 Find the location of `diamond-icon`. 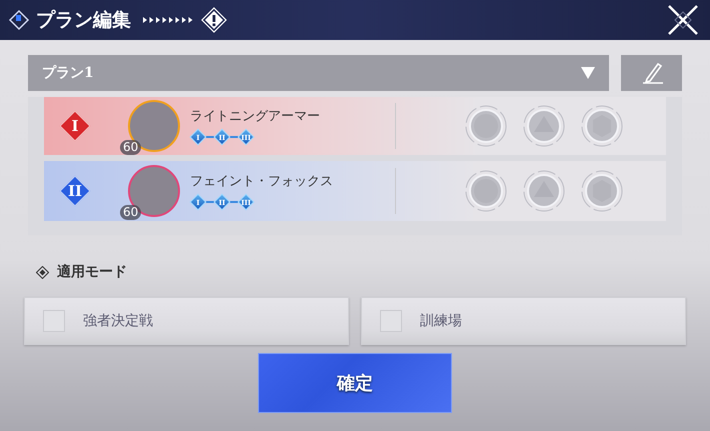

diamond-icon is located at coordinates (42, 272).